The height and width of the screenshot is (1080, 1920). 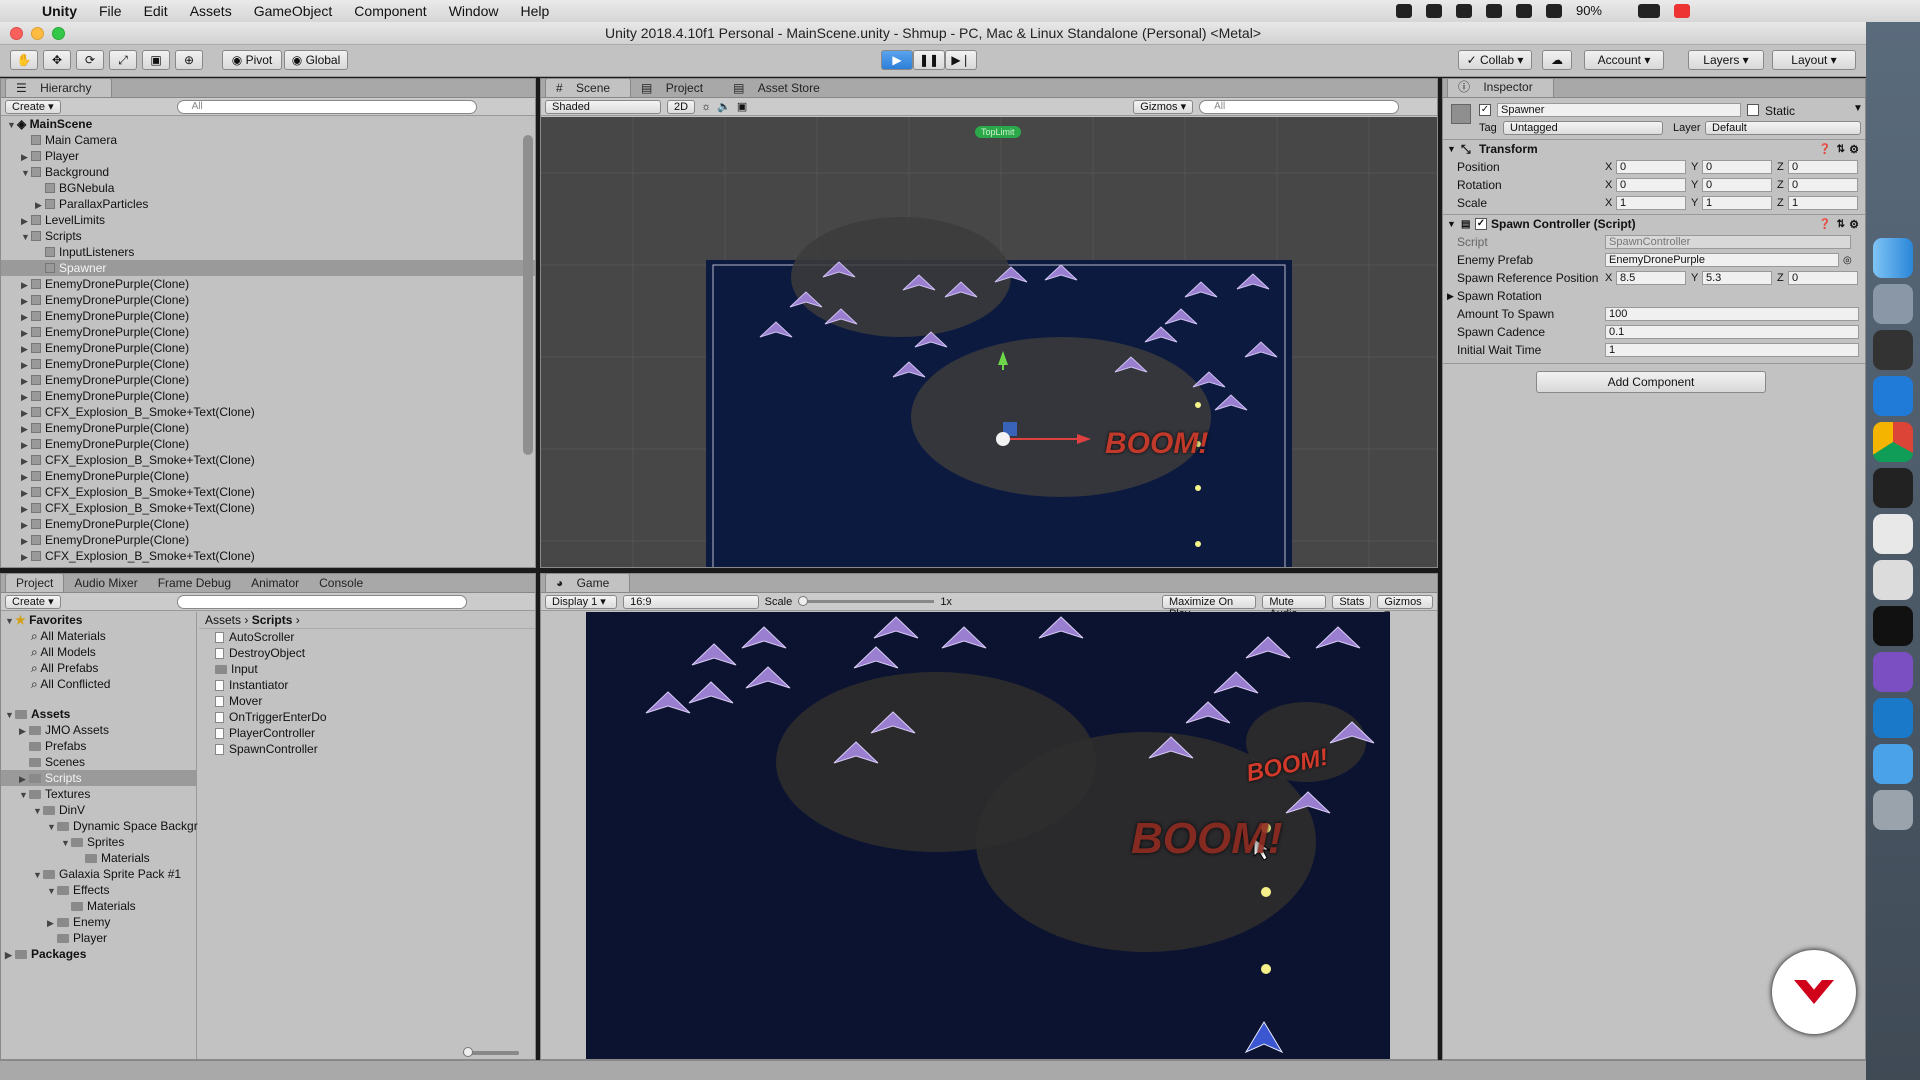 I want to click on time-machine-icon, so click(x=1523, y=10).